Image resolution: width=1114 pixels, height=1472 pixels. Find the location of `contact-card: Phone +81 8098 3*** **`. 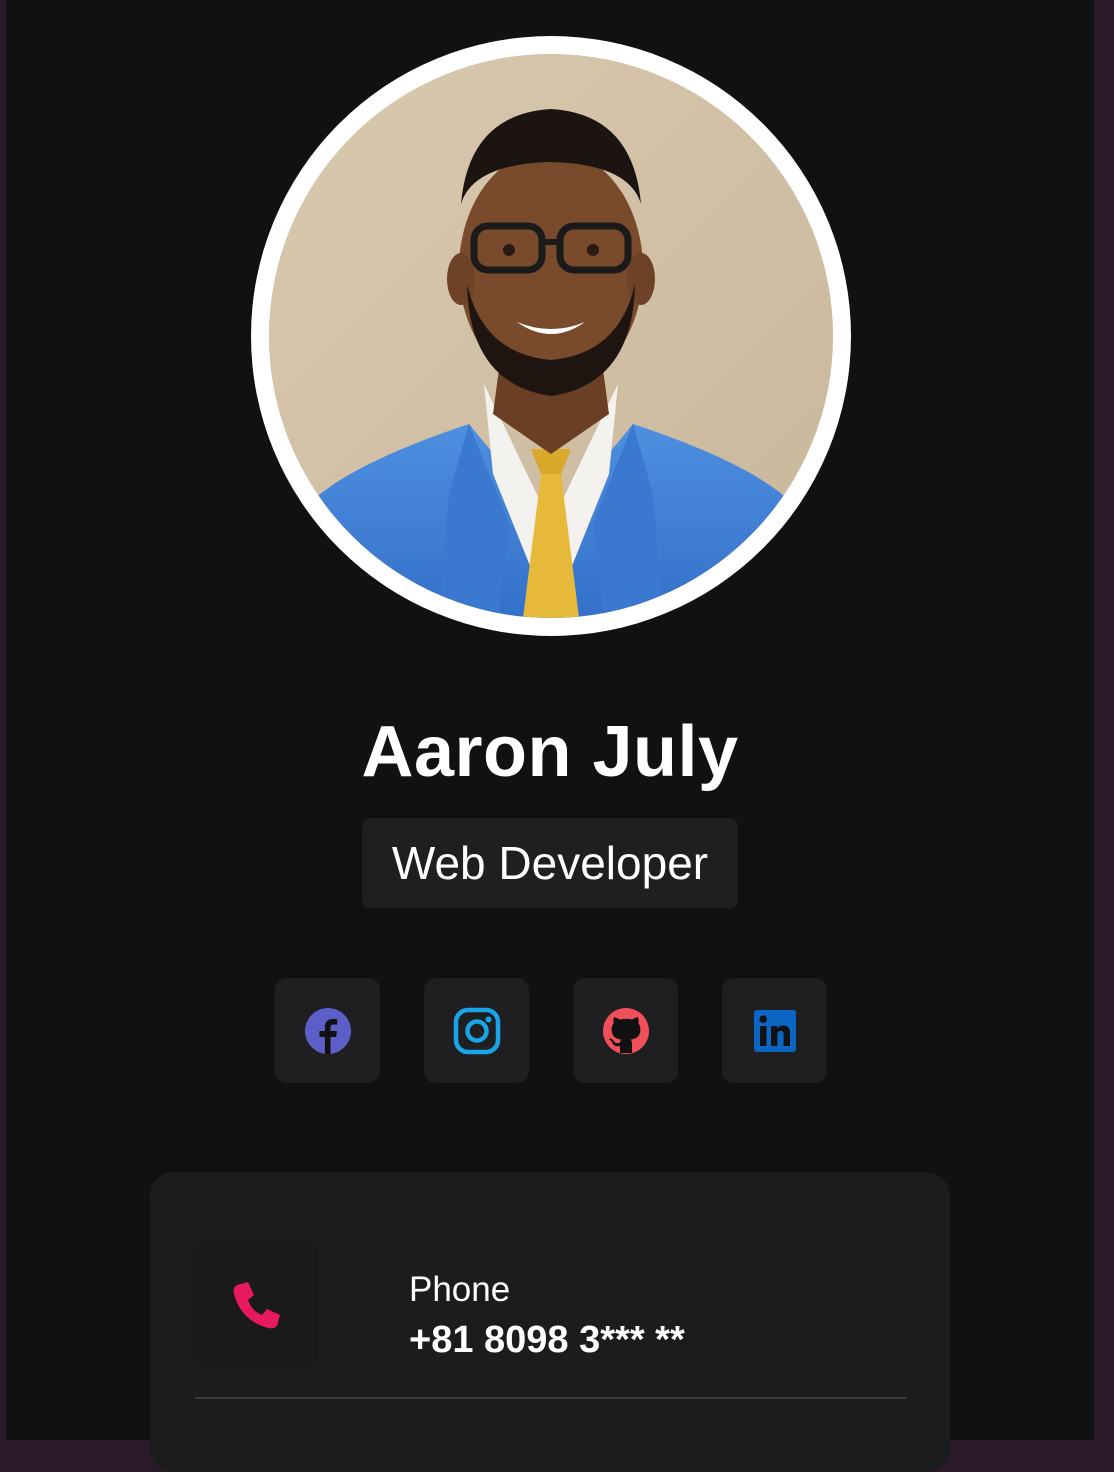

contact-card: Phone +81 8098 3*** ** is located at coordinates (550, 1322).